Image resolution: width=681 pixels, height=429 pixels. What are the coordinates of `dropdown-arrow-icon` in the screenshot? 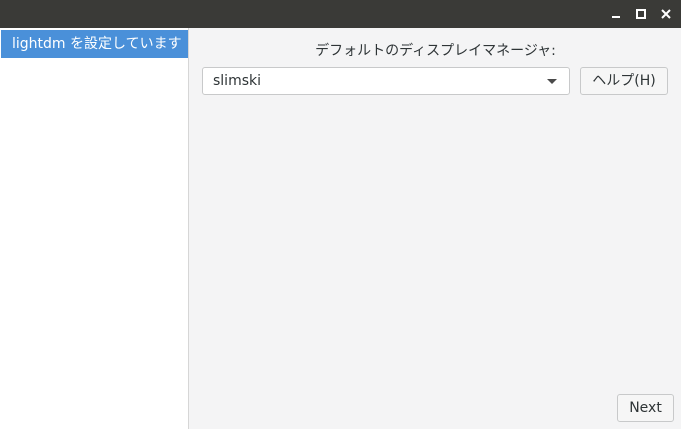 It's located at (552, 81).